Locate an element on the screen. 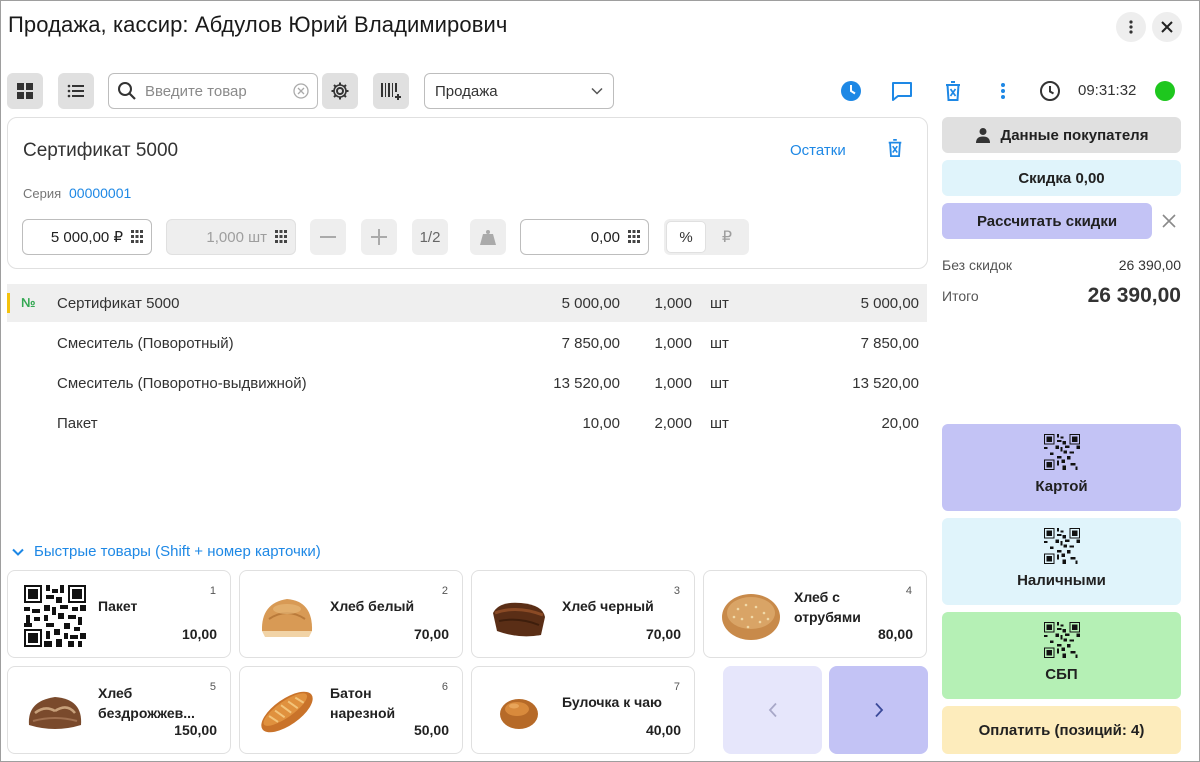 The height and width of the screenshot is (762, 1200). pay-sbp-label: СБП is located at coordinates (1061, 674).